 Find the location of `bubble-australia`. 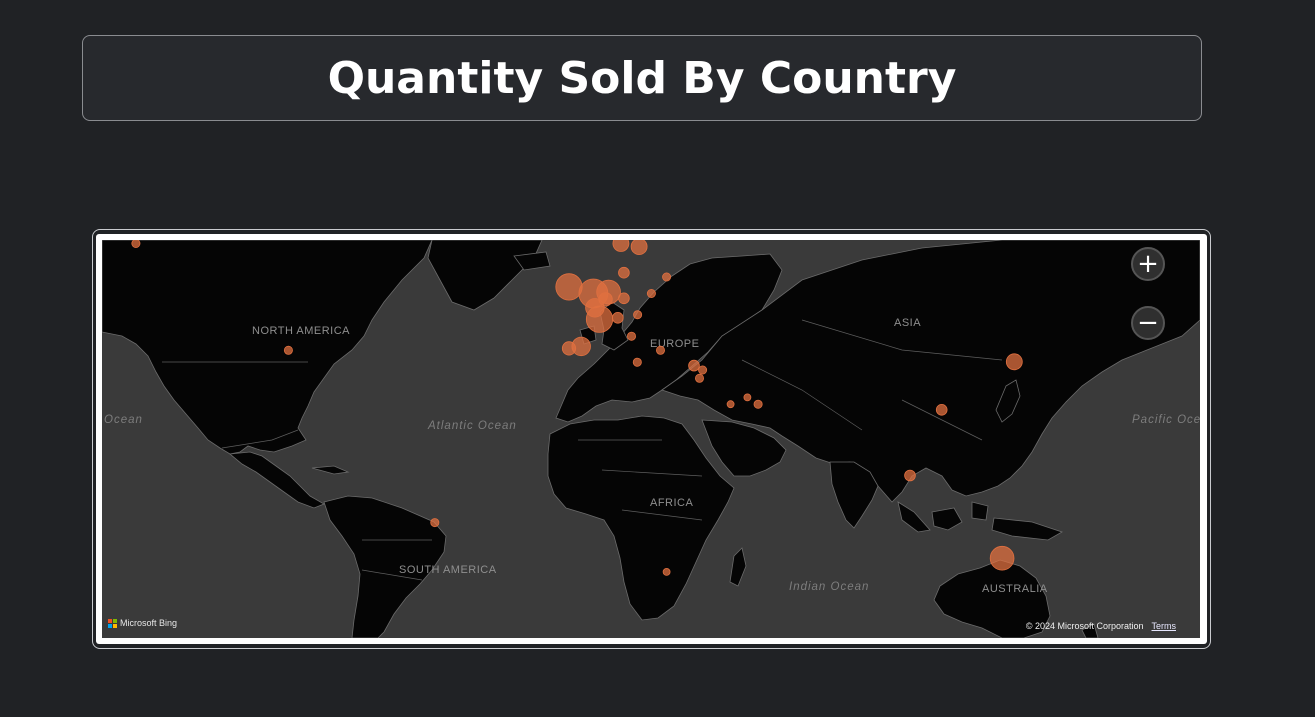

bubble-australia is located at coordinates (1002, 558).